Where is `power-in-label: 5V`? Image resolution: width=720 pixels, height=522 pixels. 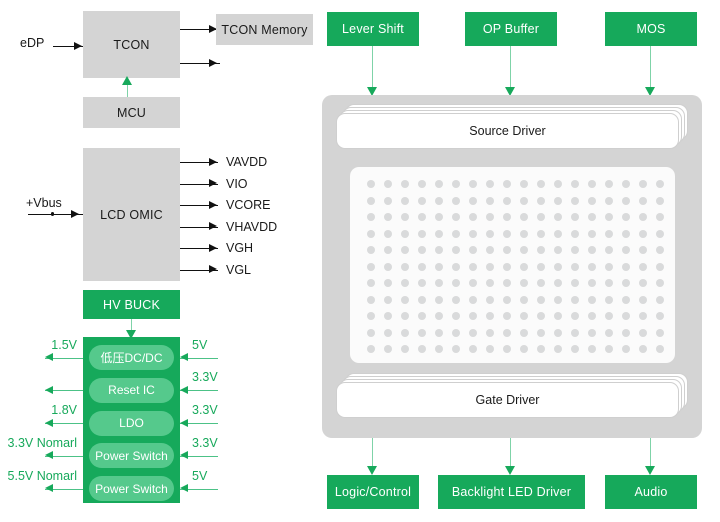
power-in-label: 5V is located at coordinates (200, 344).